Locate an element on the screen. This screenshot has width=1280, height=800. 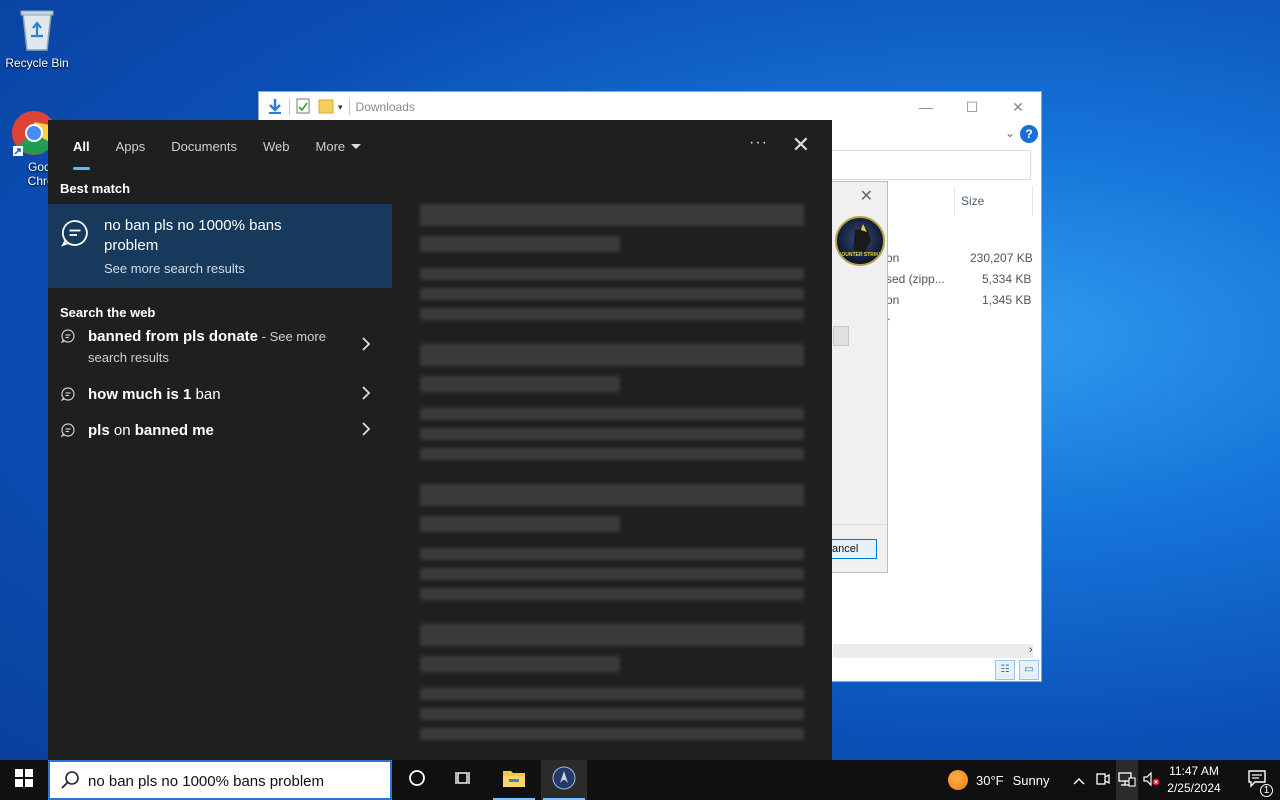
network-button is located at coordinates (1127, 780).